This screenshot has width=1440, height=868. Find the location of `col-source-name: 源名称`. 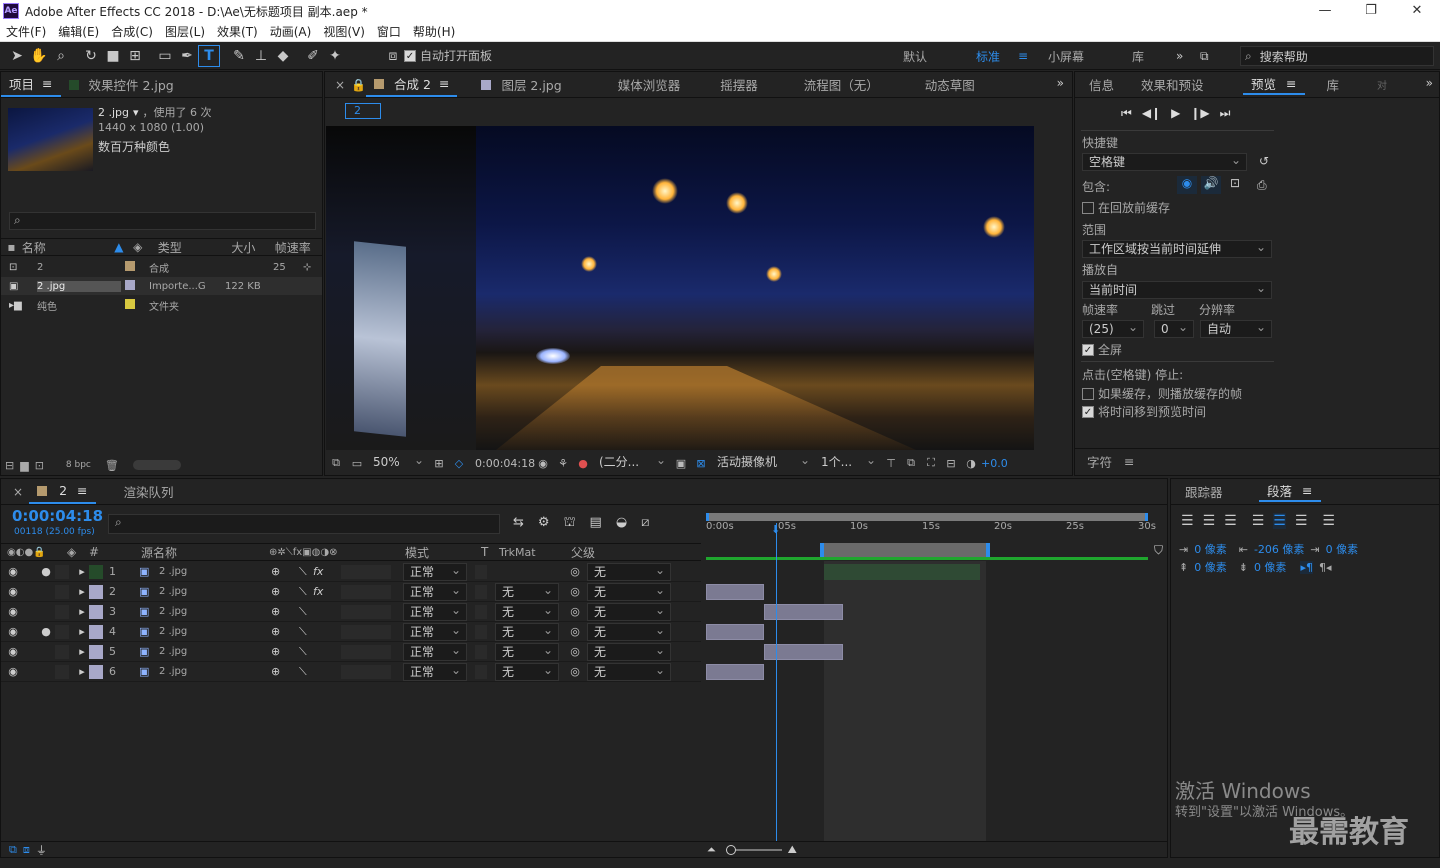

col-source-name: 源名称 is located at coordinates (205, 552).